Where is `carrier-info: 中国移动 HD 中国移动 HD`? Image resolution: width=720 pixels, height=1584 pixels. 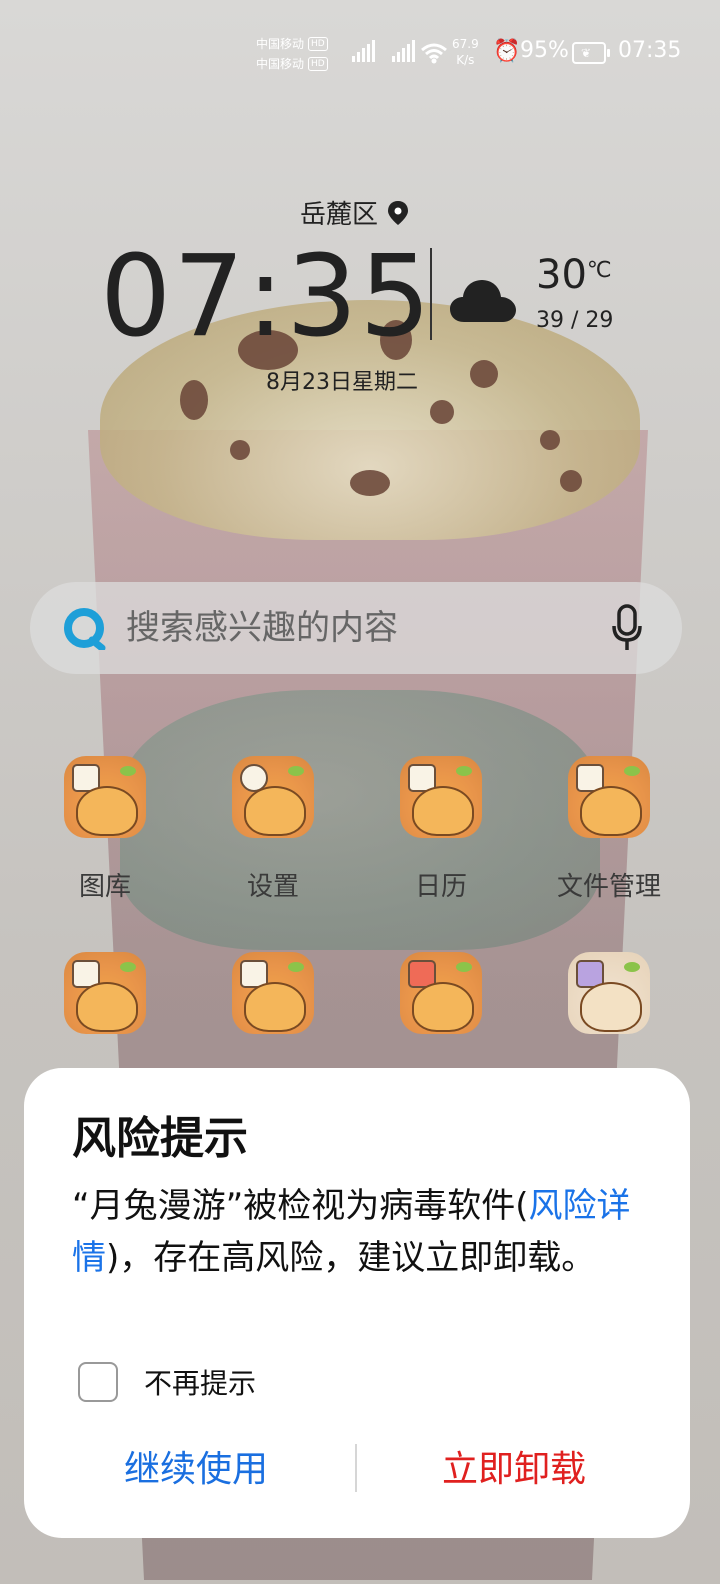
carrier-info: 中国移动 HD 中国移动 HD is located at coordinates (292, 54).